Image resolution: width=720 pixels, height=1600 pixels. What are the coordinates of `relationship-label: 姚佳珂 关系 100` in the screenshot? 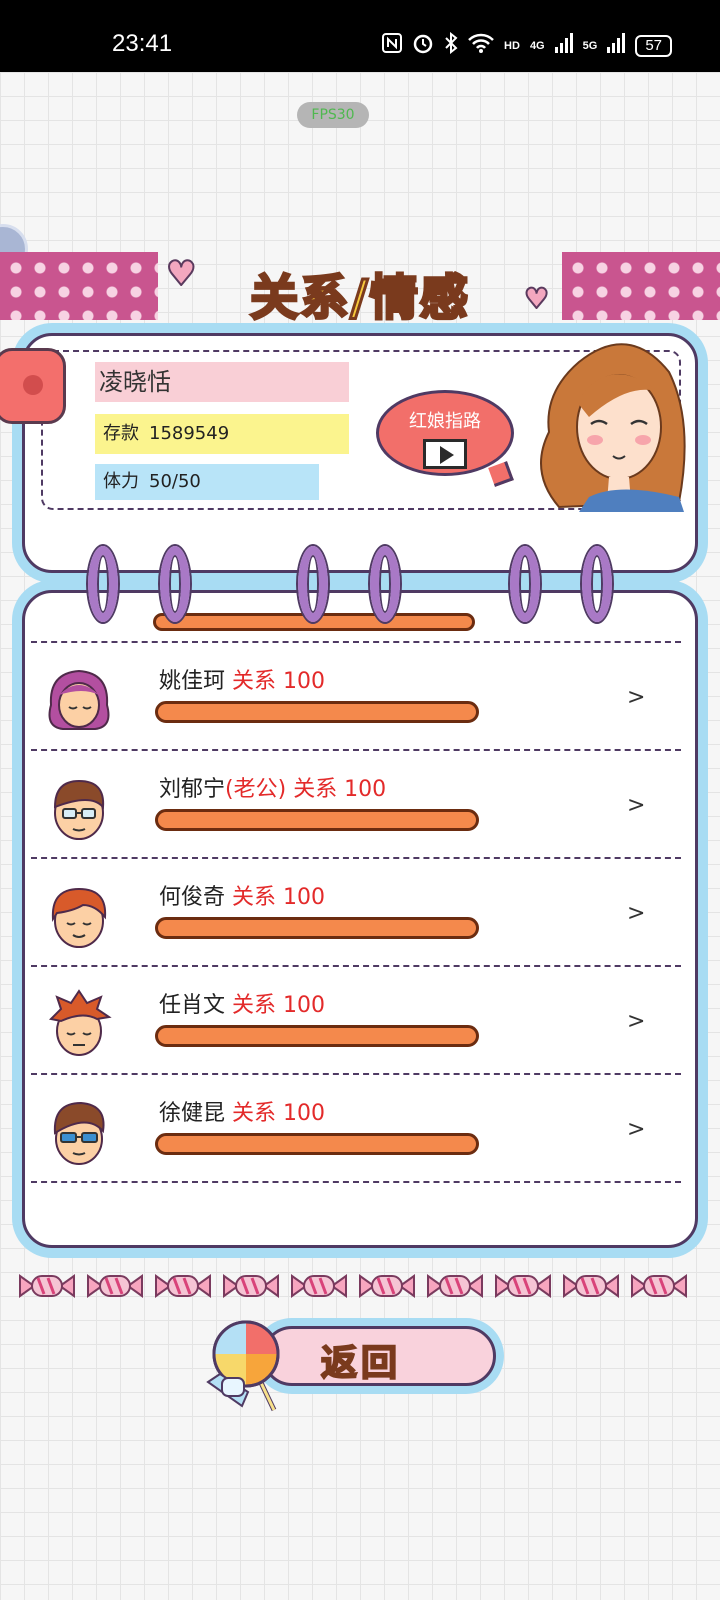 It's located at (242, 679).